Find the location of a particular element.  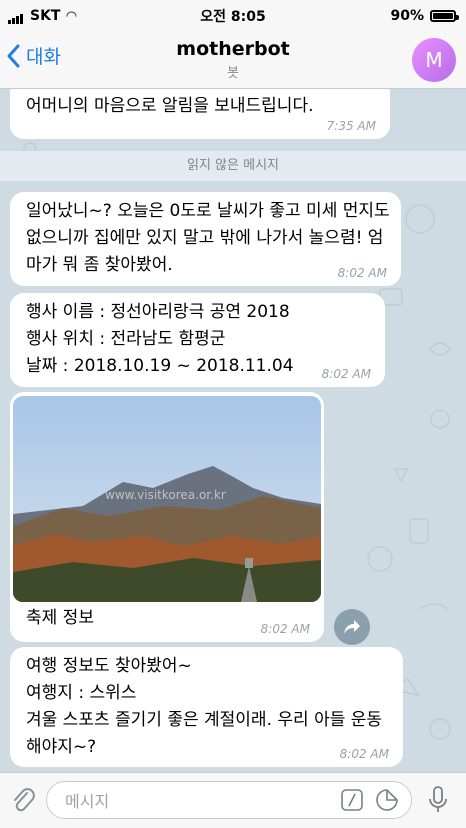

message-field is located at coordinates (229, 800).